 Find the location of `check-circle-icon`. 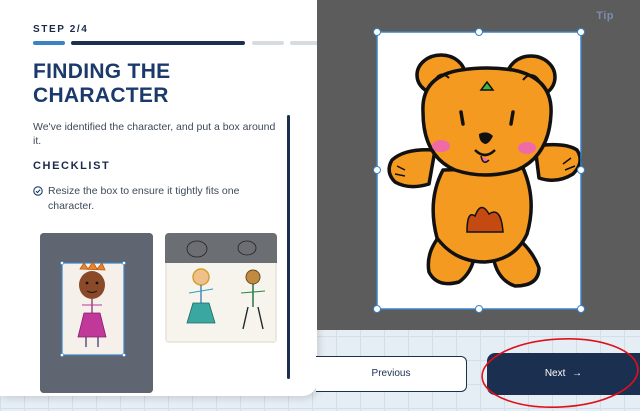

check-circle-icon is located at coordinates (38, 191).